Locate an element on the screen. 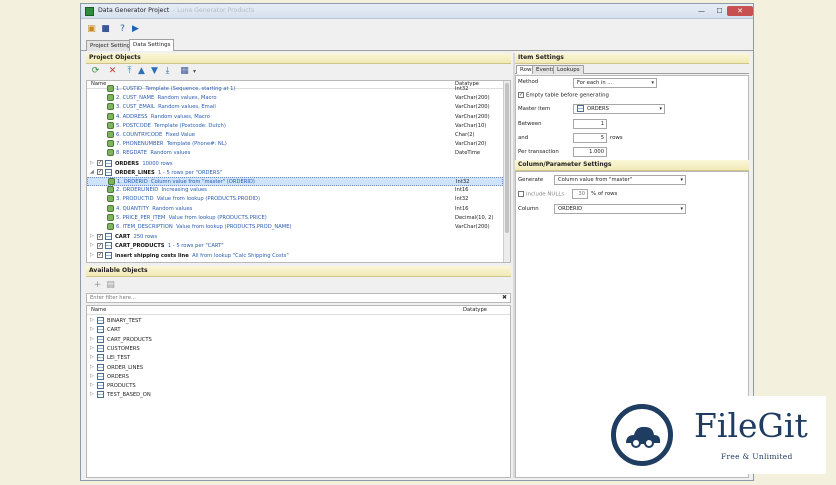  maximize-button: ☐ is located at coordinates (719, 11).